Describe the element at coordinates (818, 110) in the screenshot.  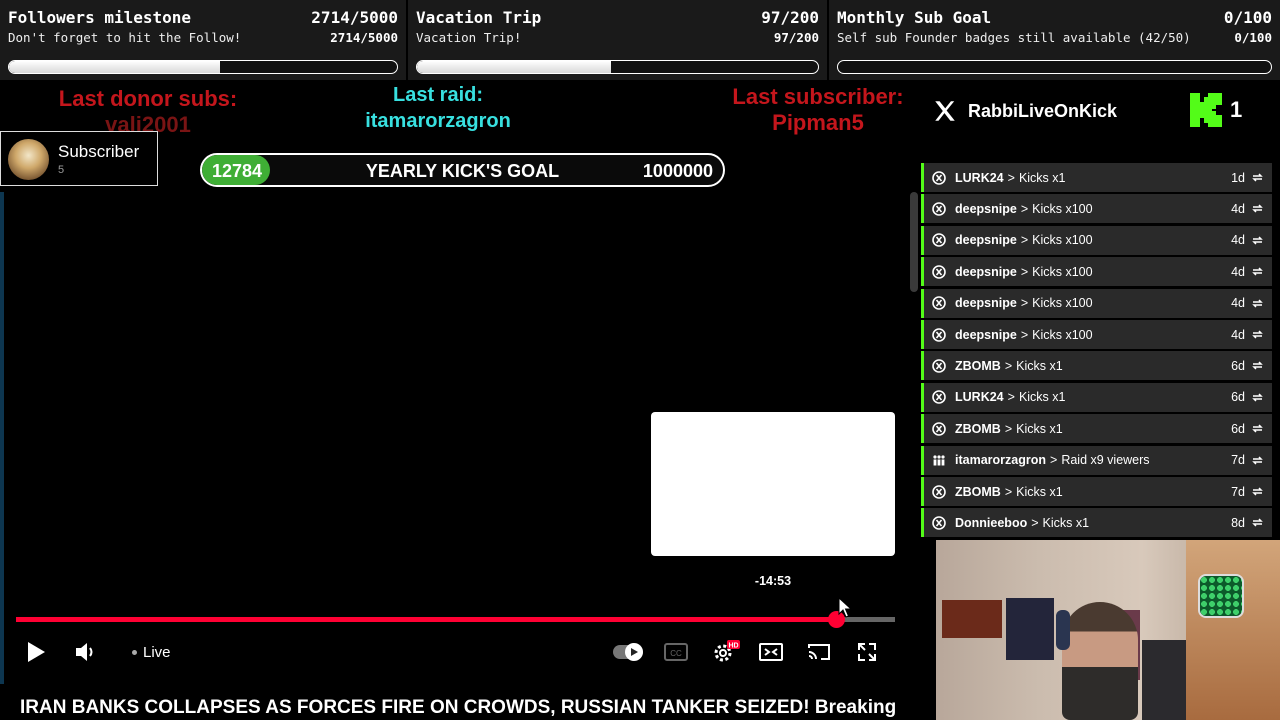
I see `last-subscriber-widget: Last subscriber: Pipman5` at that location.